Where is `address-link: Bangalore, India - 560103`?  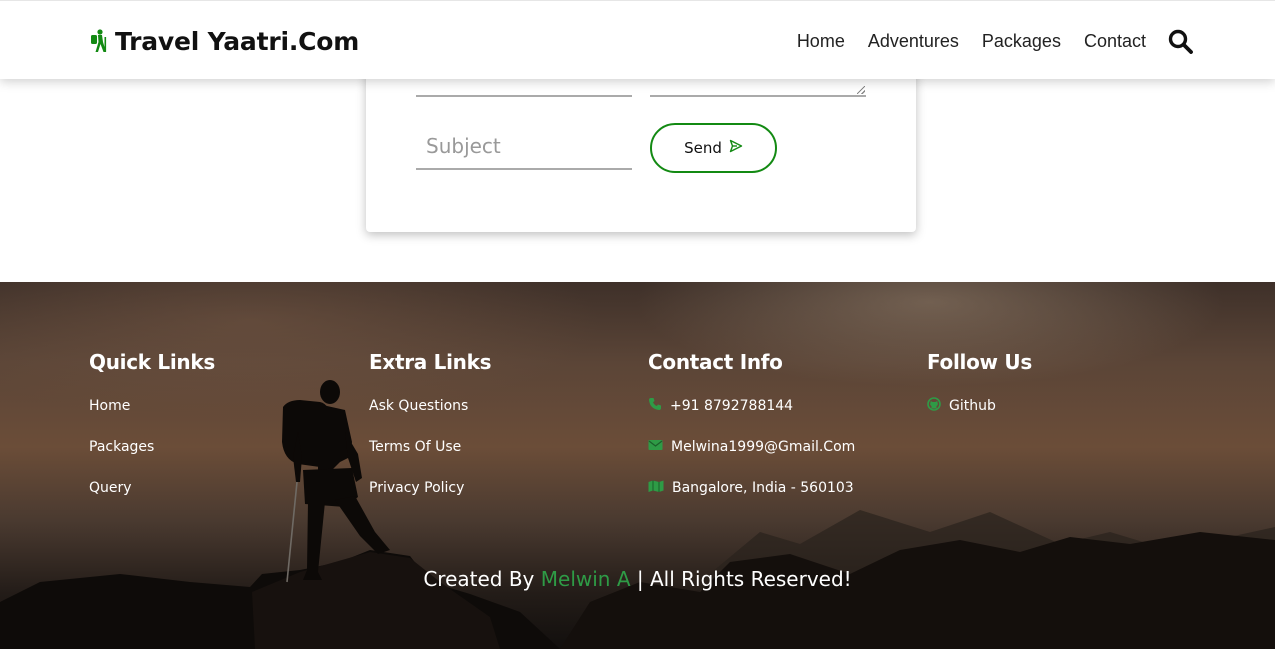
address-link: Bangalore, India - 560103 is located at coordinates (751, 488).